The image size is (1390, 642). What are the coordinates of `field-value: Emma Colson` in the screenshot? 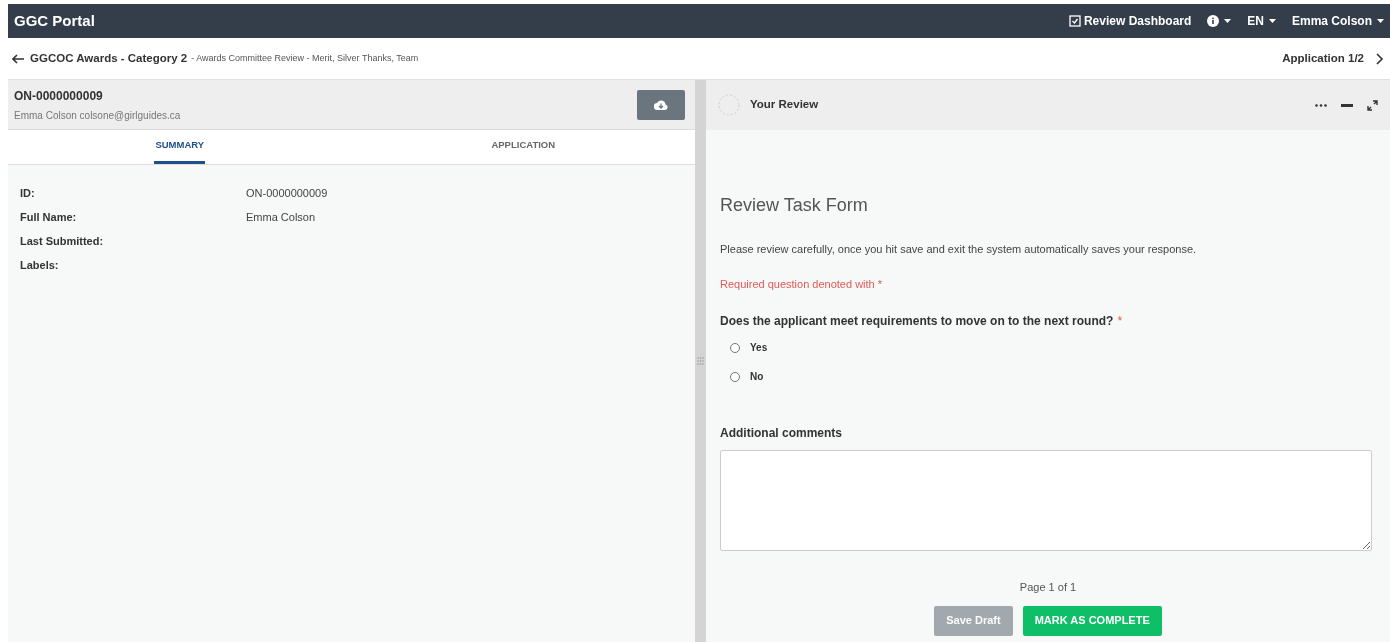 It's located at (281, 217).